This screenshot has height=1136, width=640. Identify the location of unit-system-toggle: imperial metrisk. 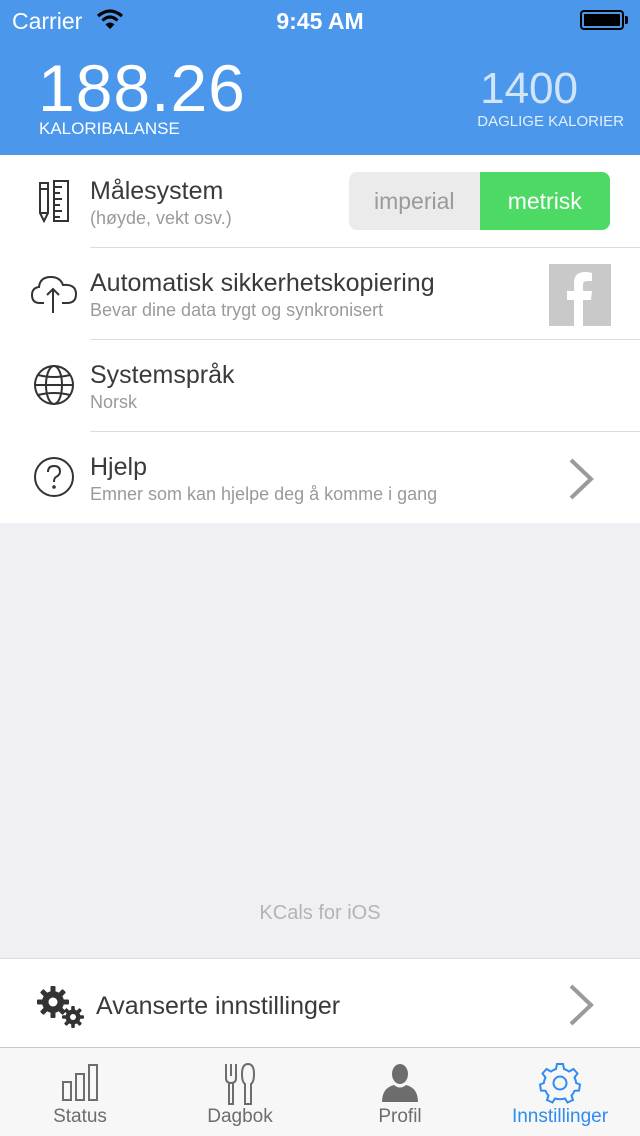
(479, 201).